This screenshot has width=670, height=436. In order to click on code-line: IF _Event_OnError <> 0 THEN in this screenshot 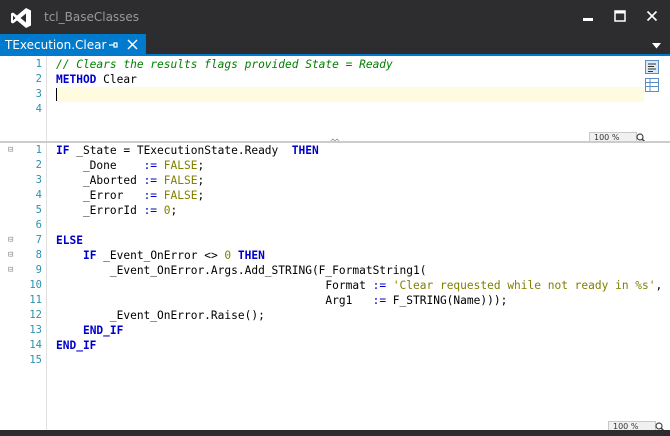, I will do `click(160, 255)`.